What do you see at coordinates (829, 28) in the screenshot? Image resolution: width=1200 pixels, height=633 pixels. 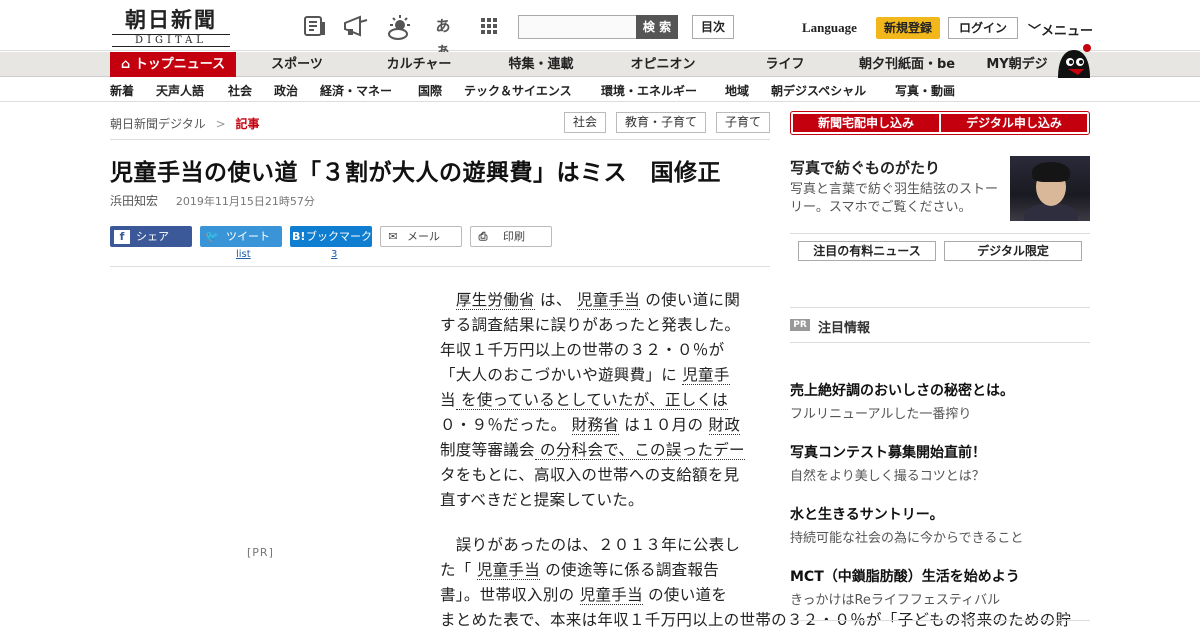 I see `language-link: Language` at bounding box center [829, 28].